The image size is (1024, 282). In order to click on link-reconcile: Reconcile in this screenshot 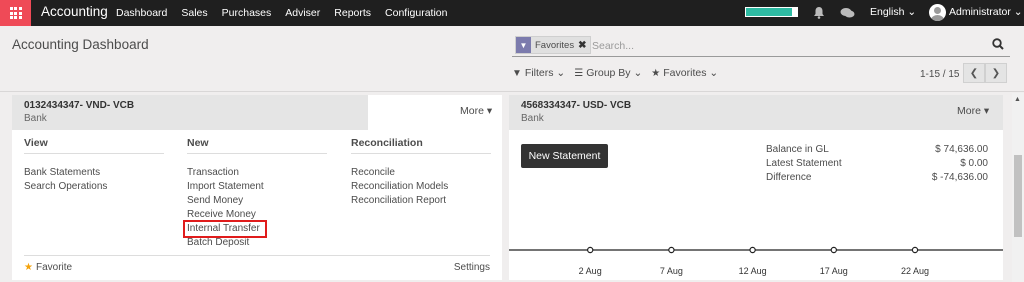, I will do `click(421, 173)`.